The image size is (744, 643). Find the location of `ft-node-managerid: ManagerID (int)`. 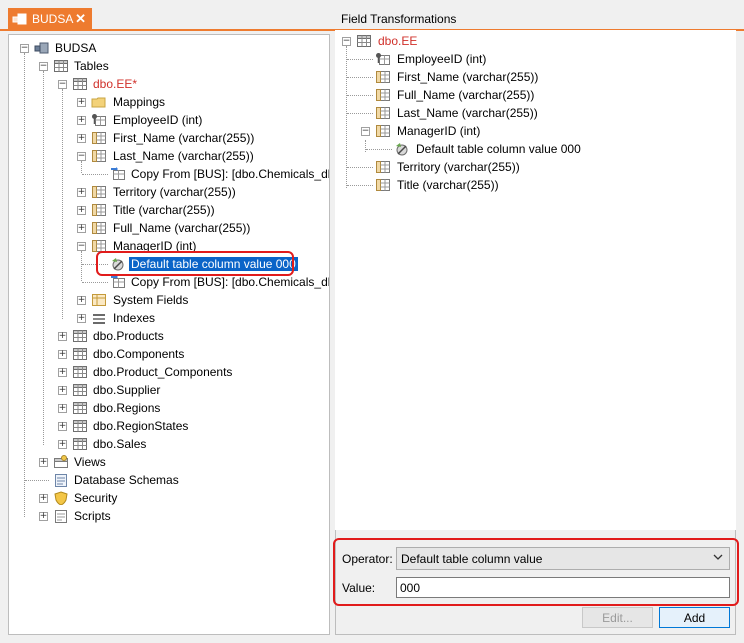

ft-node-managerid: ManagerID (int) is located at coordinates (438, 131).